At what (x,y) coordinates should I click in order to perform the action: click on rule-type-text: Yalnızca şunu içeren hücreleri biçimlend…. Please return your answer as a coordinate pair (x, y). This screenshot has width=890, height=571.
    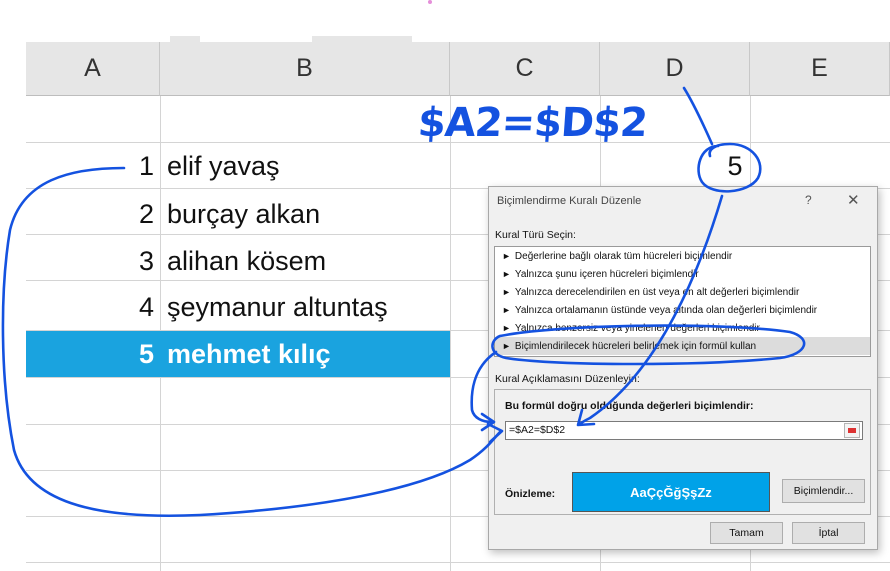
    Looking at the image, I should click on (606, 274).